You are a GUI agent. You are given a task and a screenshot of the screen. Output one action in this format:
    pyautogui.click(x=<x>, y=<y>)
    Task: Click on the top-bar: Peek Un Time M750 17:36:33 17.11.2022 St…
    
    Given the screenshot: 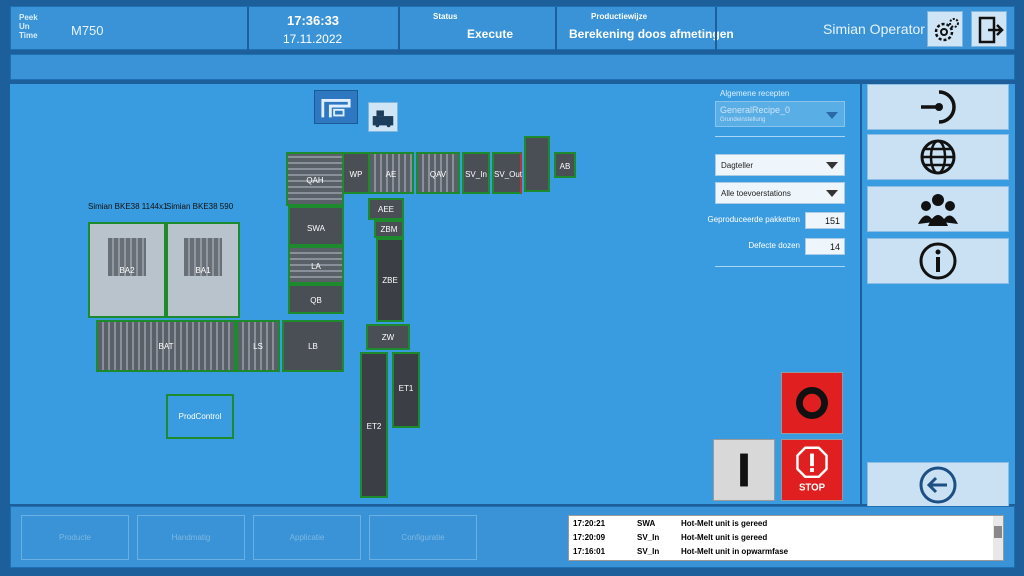 What is the action you would take?
    pyautogui.click(x=512, y=28)
    